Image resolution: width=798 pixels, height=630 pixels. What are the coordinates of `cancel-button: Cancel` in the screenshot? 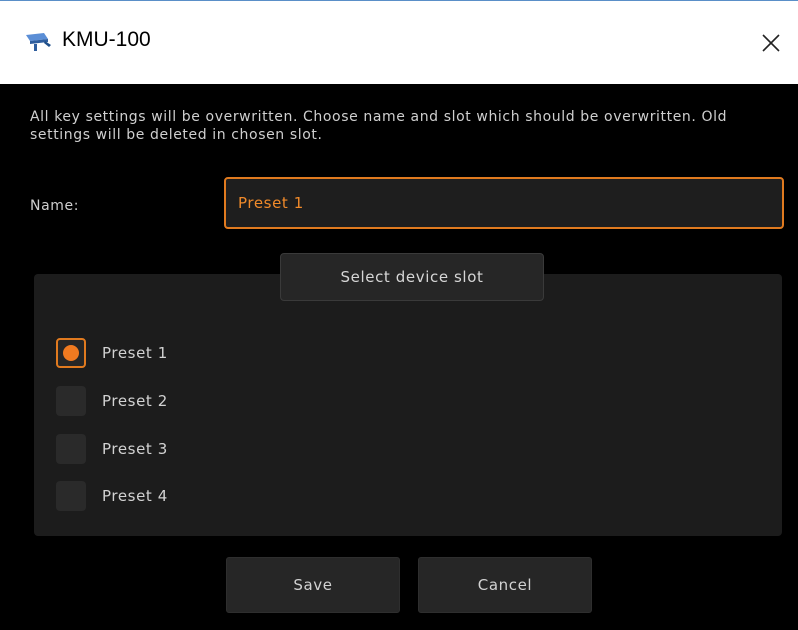 It's located at (505, 585).